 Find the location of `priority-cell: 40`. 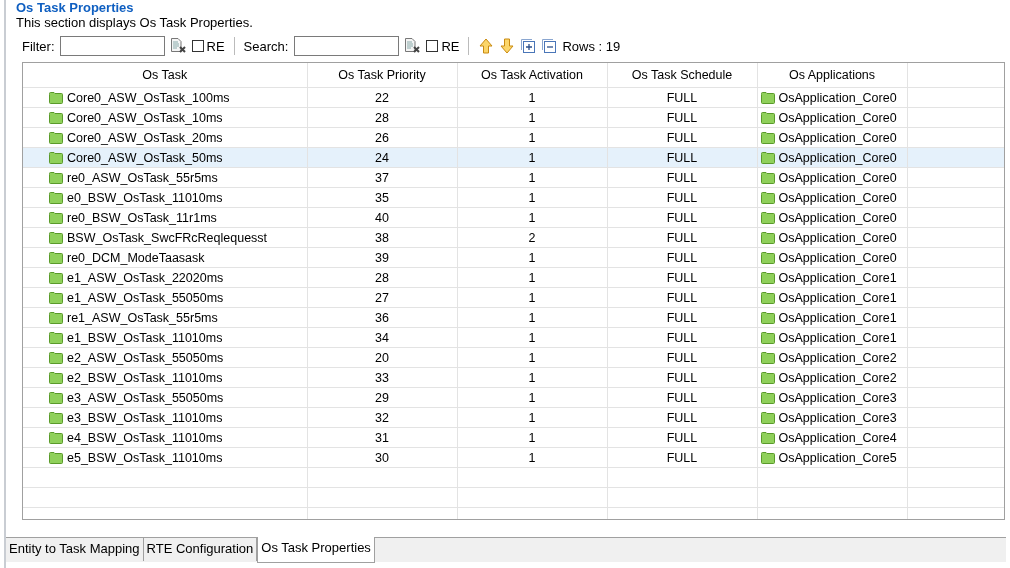

priority-cell: 40 is located at coordinates (382, 217).